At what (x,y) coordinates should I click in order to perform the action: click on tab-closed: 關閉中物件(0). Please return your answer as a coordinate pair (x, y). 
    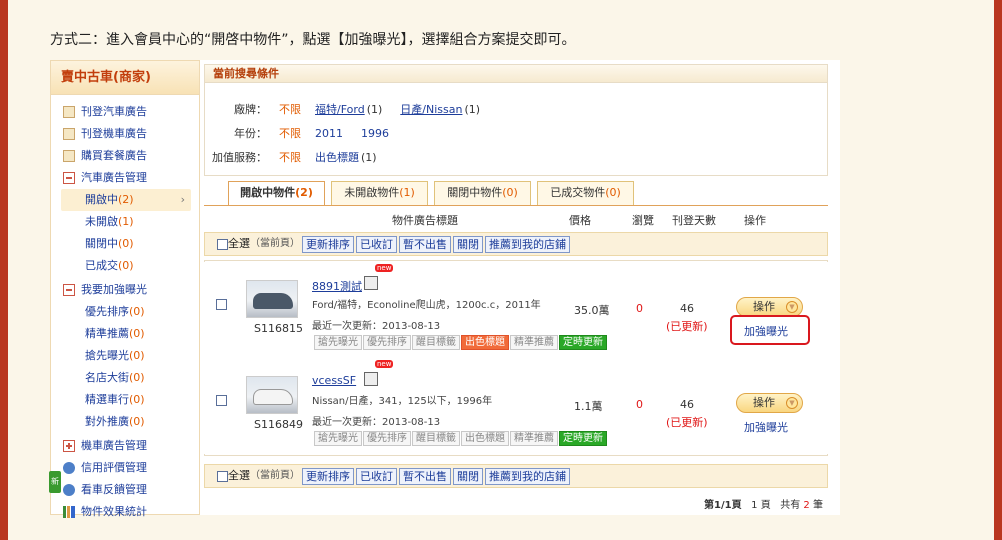
    Looking at the image, I should click on (482, 193).